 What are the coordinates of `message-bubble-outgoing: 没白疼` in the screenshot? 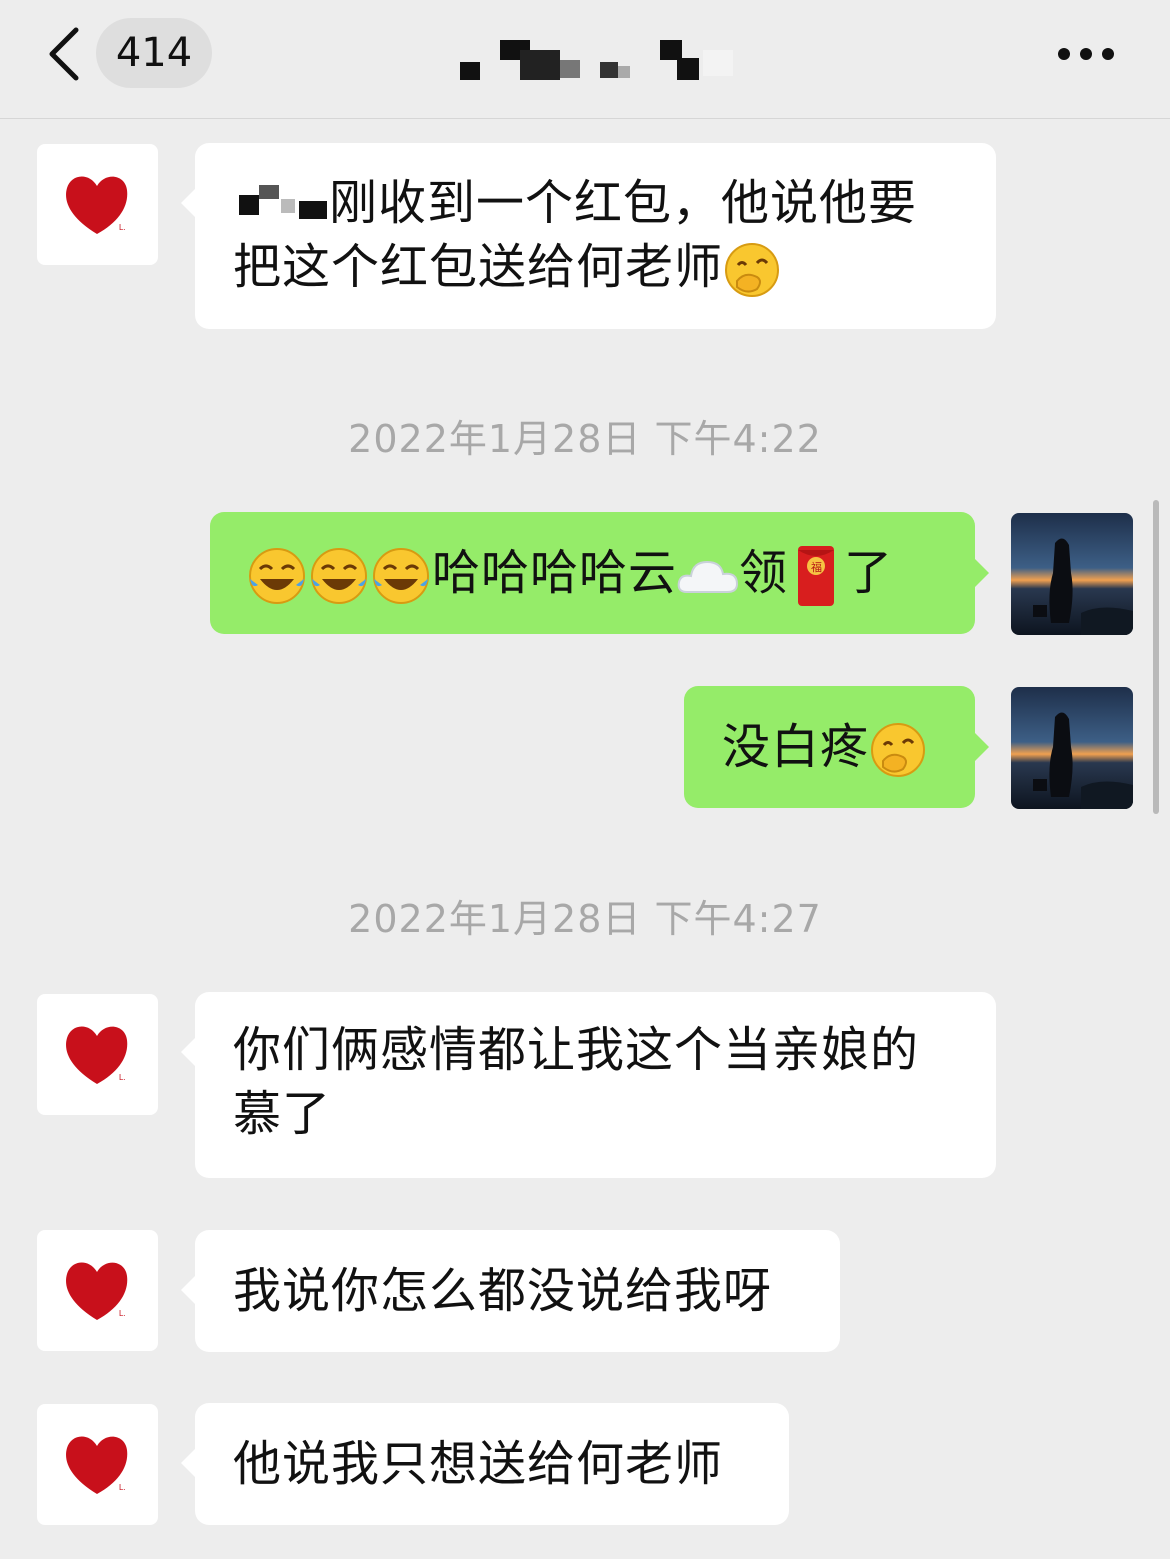 It's located at (836, 747).